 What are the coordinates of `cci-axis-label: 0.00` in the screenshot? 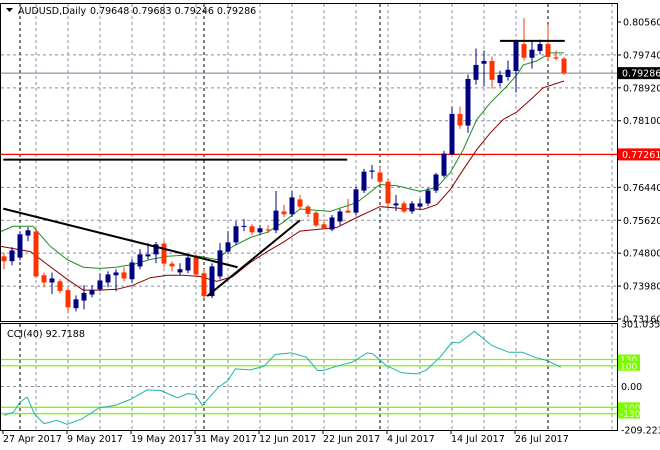 It's located at (631, 387).